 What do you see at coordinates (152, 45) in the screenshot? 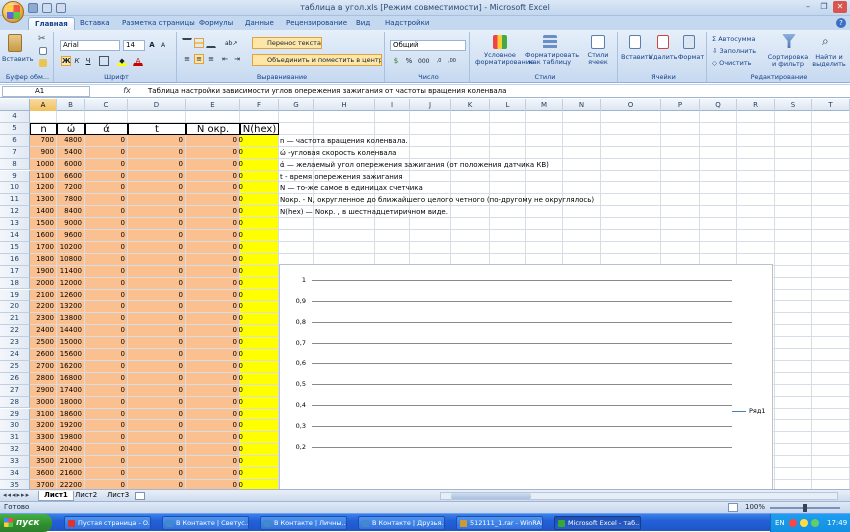
I see `grow-font-icon: A` at bounding box center [152, 45].